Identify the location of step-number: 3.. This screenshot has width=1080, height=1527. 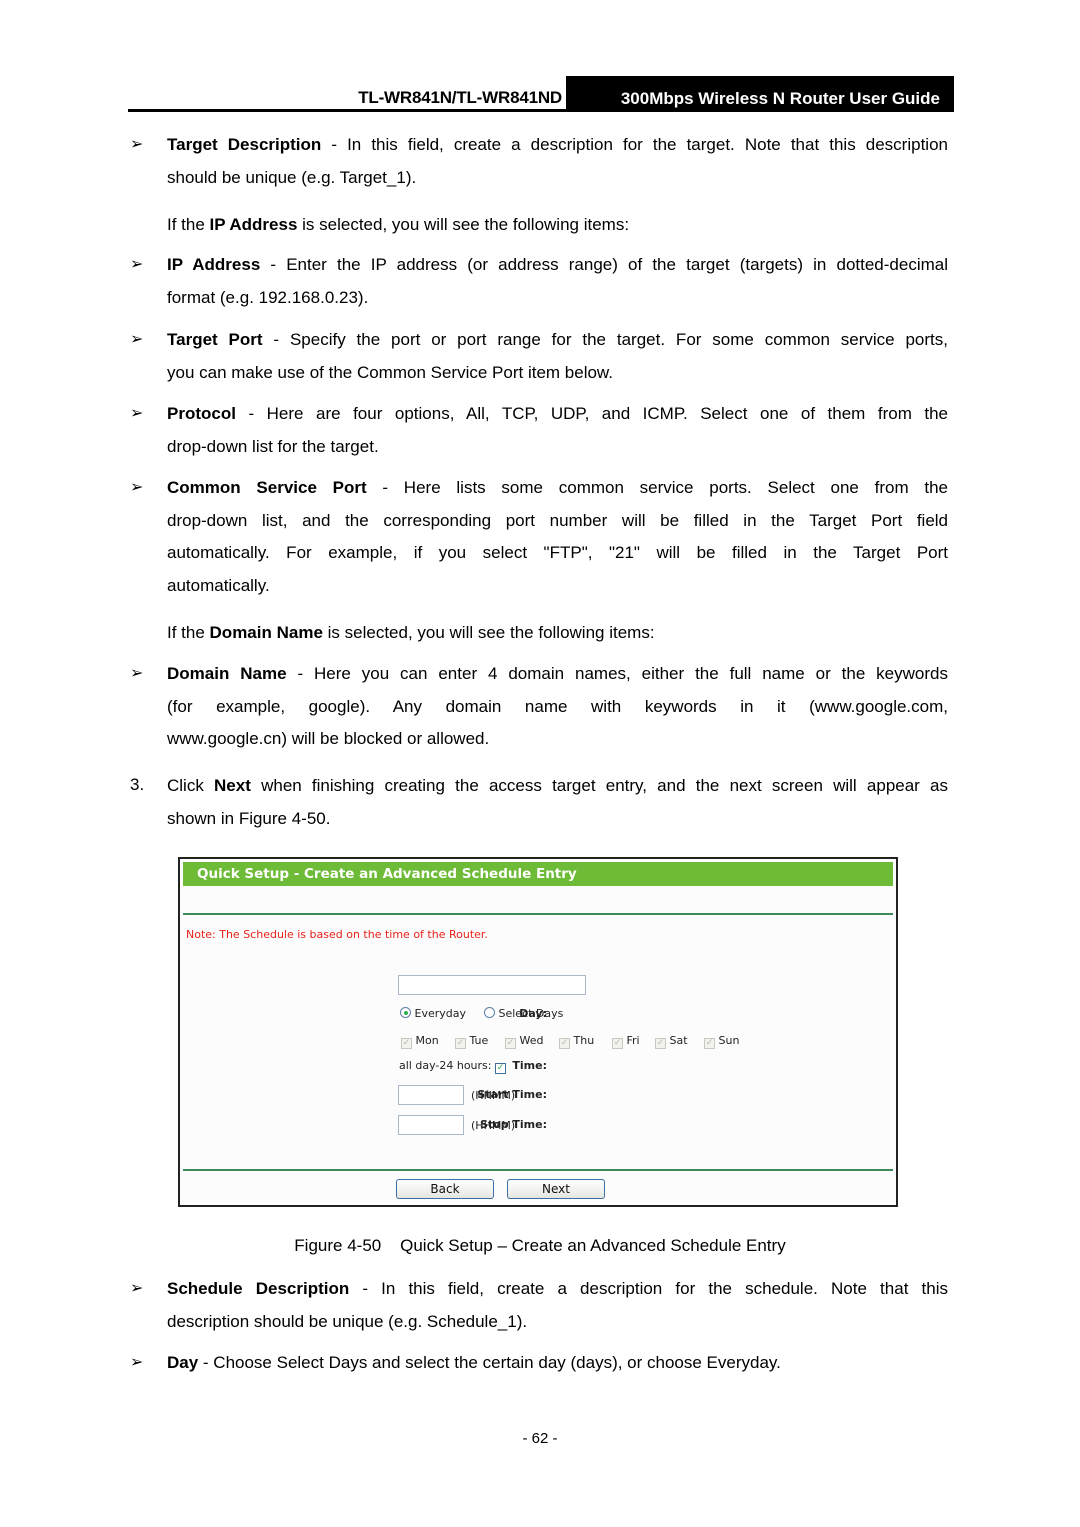
(137, 784).